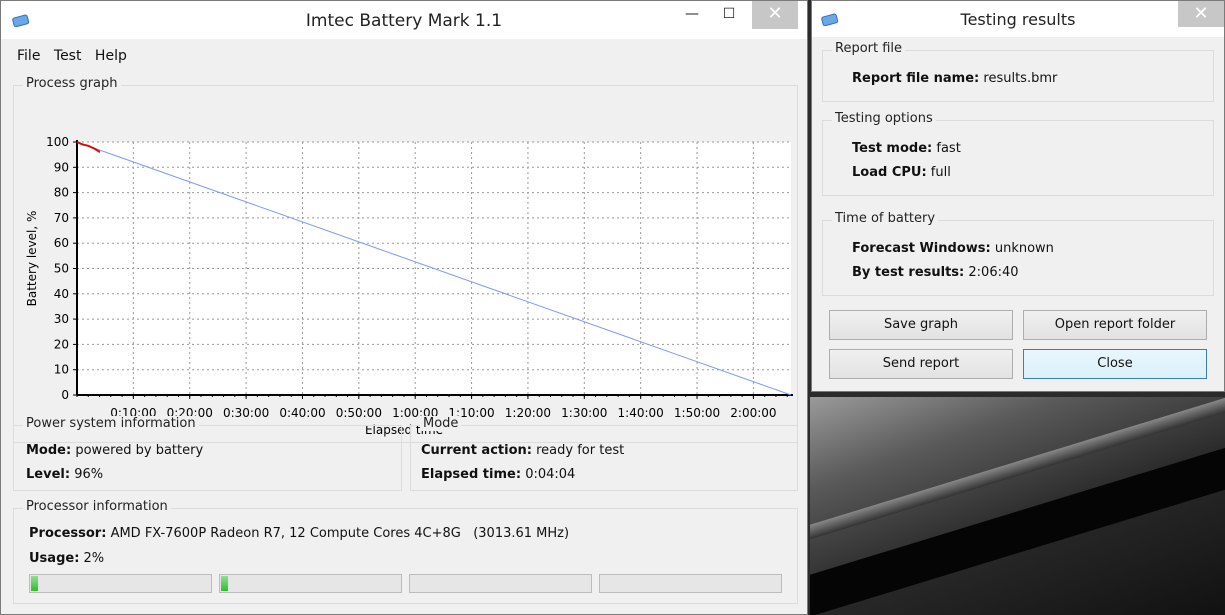 Image resolution: width=1225 pixels, height=615 pixels. Describe the element at coordinates (885, 218) in the screenshot. I see `time-of-battery-label: Time of battery` at that location.